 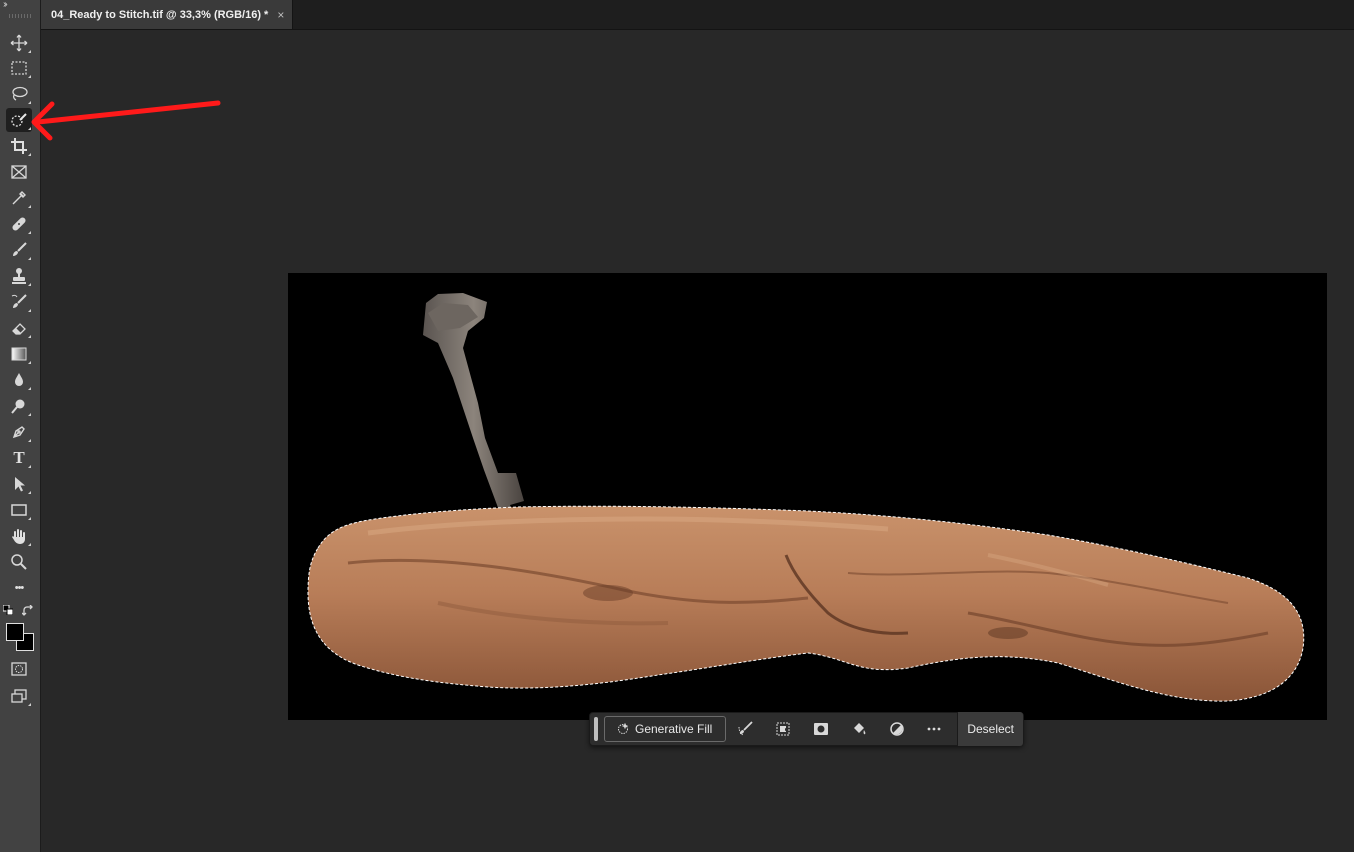 I want to click on adjustment-layer-button, so click(x=897, y=729).